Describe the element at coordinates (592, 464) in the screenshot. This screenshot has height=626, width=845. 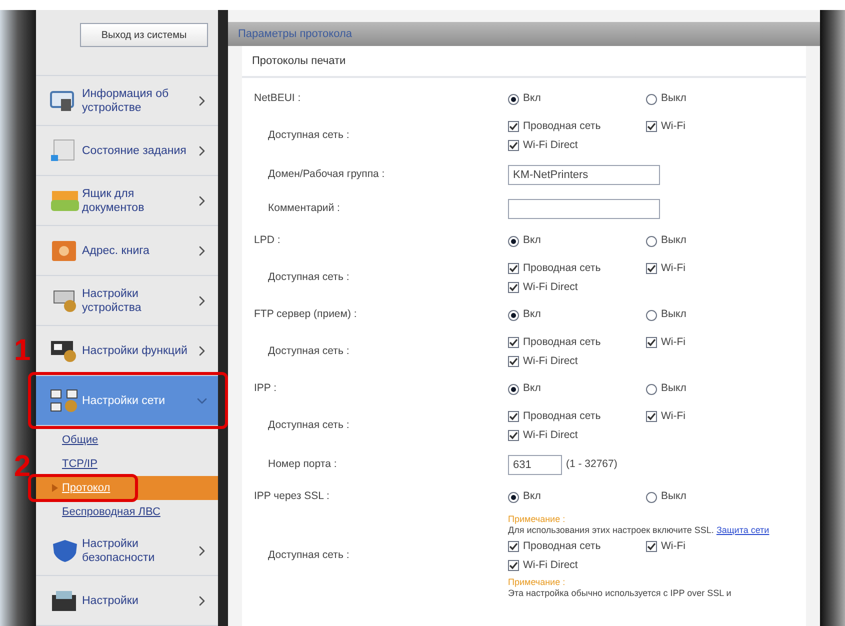
I see `port-range: (1 - 32767)` at that location.